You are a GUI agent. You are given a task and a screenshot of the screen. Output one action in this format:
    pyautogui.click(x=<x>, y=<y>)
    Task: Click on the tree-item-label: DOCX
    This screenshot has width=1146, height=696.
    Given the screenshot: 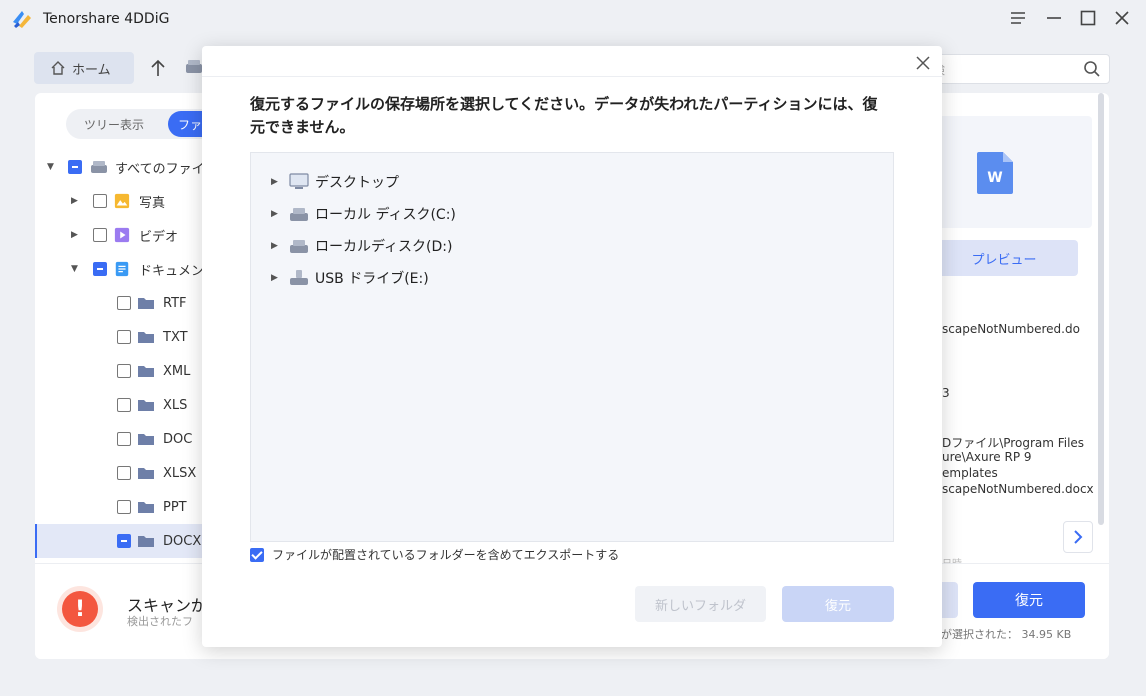 What is the action you would take?
    pyautogui.click(x=182, y=541)
    